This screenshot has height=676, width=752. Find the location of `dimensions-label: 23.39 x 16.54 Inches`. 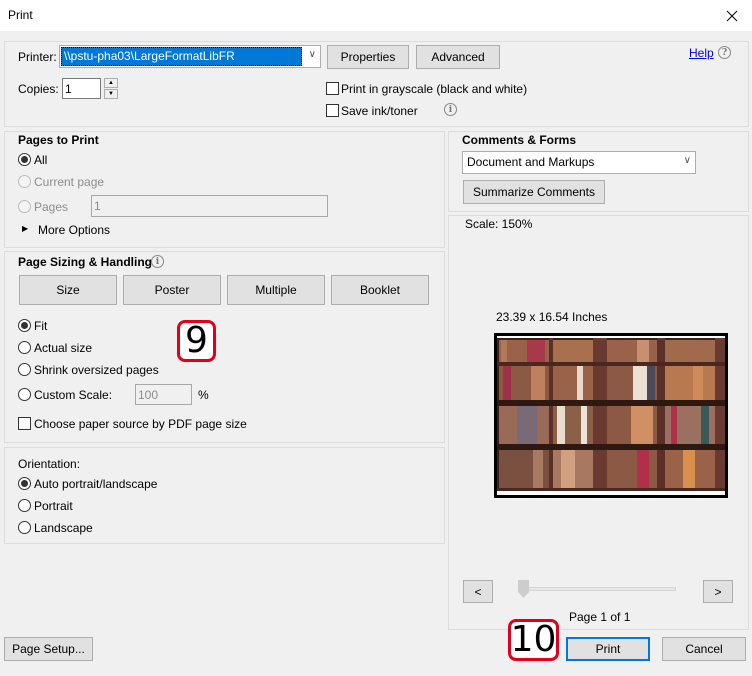

dimensions-label: 23.39 x 16.54 Inches is located at coordinates (552, 317).